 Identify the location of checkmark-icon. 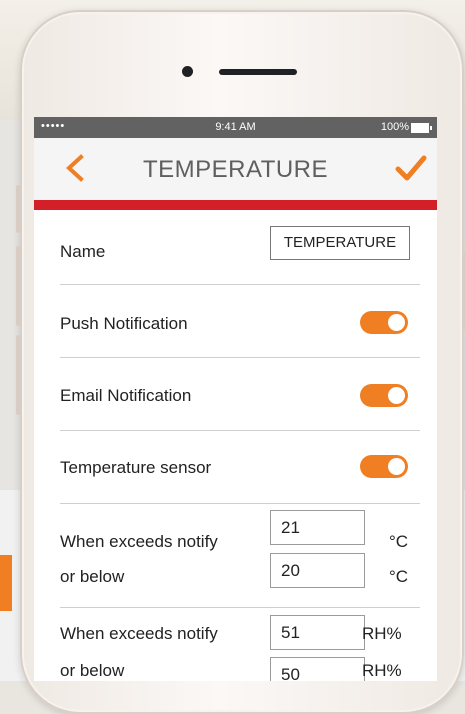
(411, 169).